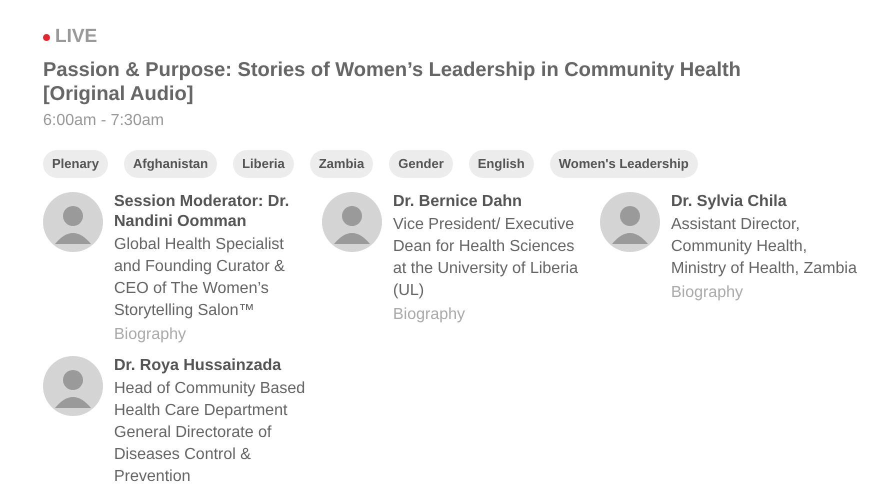 This screenshot has width=890, height=501. What do you see at coordinates (210, 433) in the screenshot?
I see `speaker-description: Head of Community Based Health Care Department General Directorate of Diseases Control & Prevention` at bounding box center [210, 433].